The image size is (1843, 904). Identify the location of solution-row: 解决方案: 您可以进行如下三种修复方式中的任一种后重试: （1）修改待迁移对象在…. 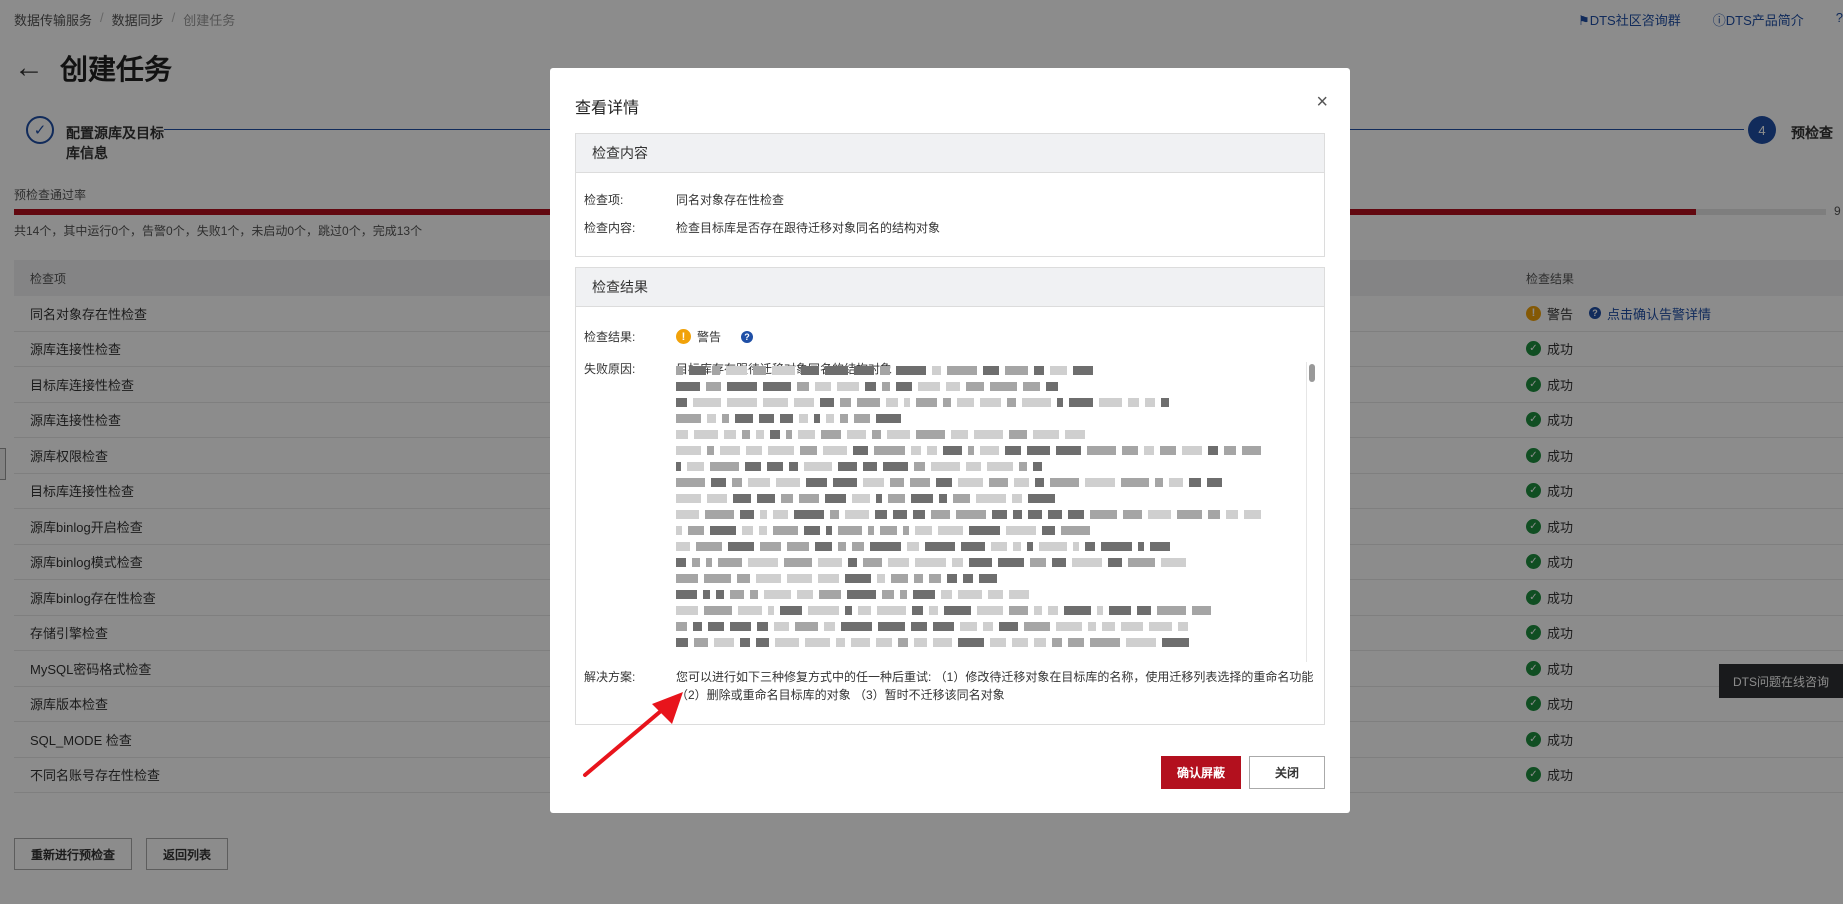
(954, 686).